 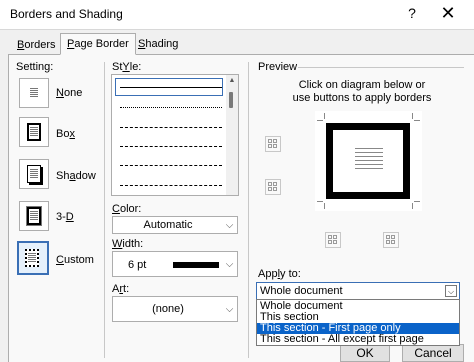 What do you see at coordinates (137, 265) in the screenshot?
I see `width-value: 6 pt` at bounding box center [137, 265].